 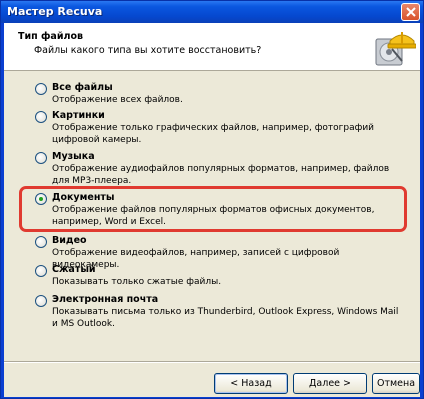 I want to click on option-label: Картинки, so click(x=78, y=115).